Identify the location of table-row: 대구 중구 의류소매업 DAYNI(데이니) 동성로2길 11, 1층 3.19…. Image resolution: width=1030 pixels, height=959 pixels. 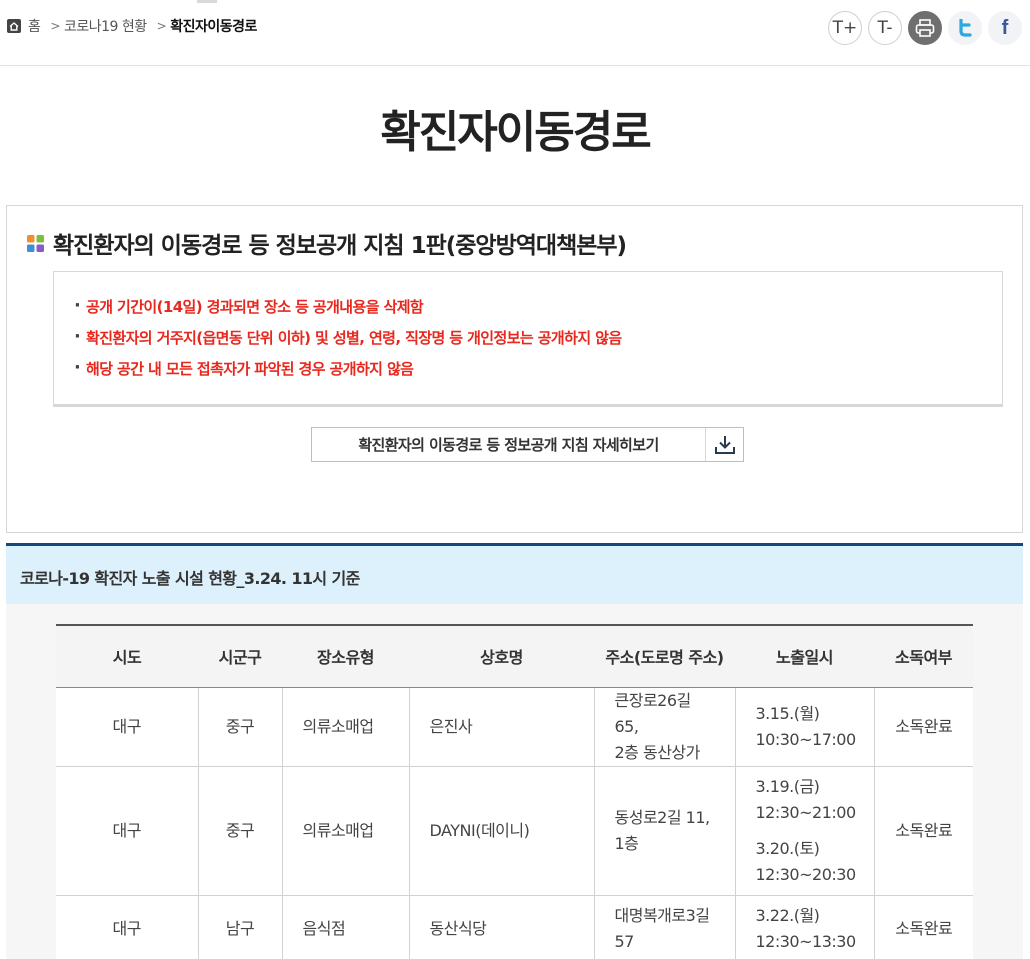
(514, 831).